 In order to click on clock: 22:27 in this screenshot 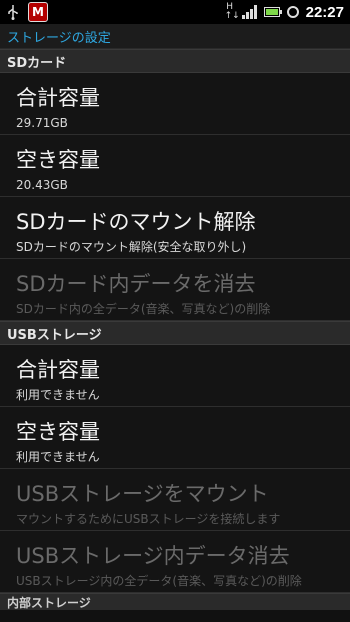, I will do `click(324, 12)`.